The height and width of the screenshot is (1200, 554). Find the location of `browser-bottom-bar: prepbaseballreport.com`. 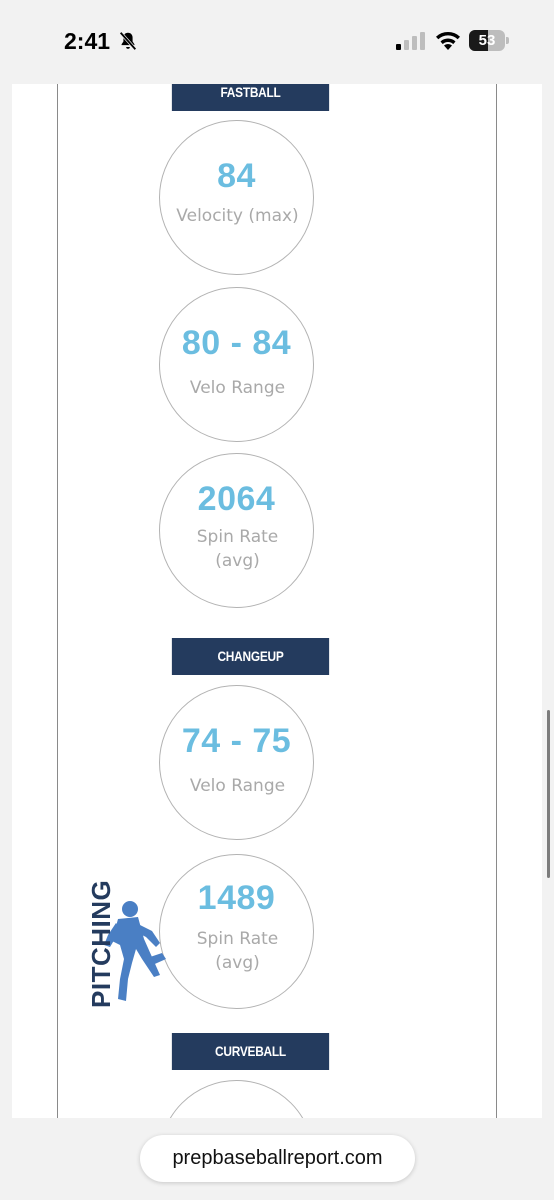

browser-bottom-bar: prepbaseballreport.com is located at coordinates (277, 1159).